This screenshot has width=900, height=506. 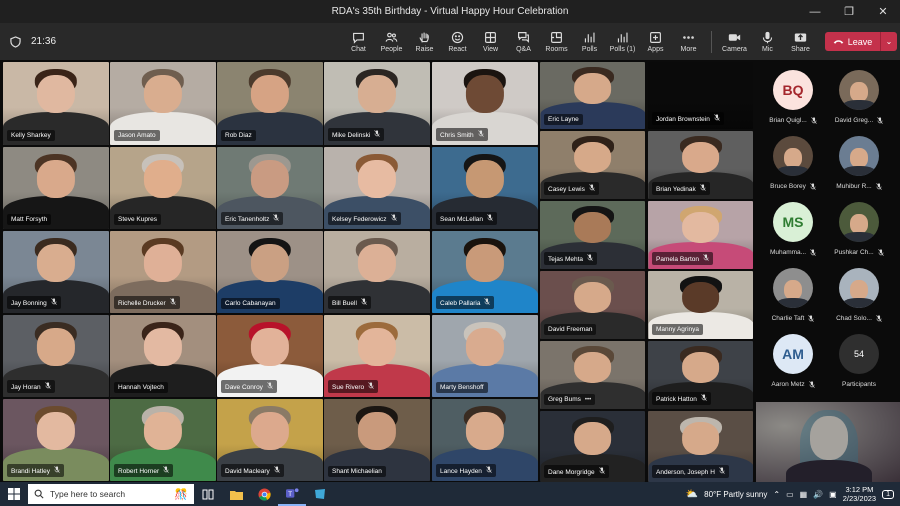 What do you see at coordinates (56, 188) in the screenshot?
I see `video-tile: Matt Forsyth` at bounding box center [56, 188].